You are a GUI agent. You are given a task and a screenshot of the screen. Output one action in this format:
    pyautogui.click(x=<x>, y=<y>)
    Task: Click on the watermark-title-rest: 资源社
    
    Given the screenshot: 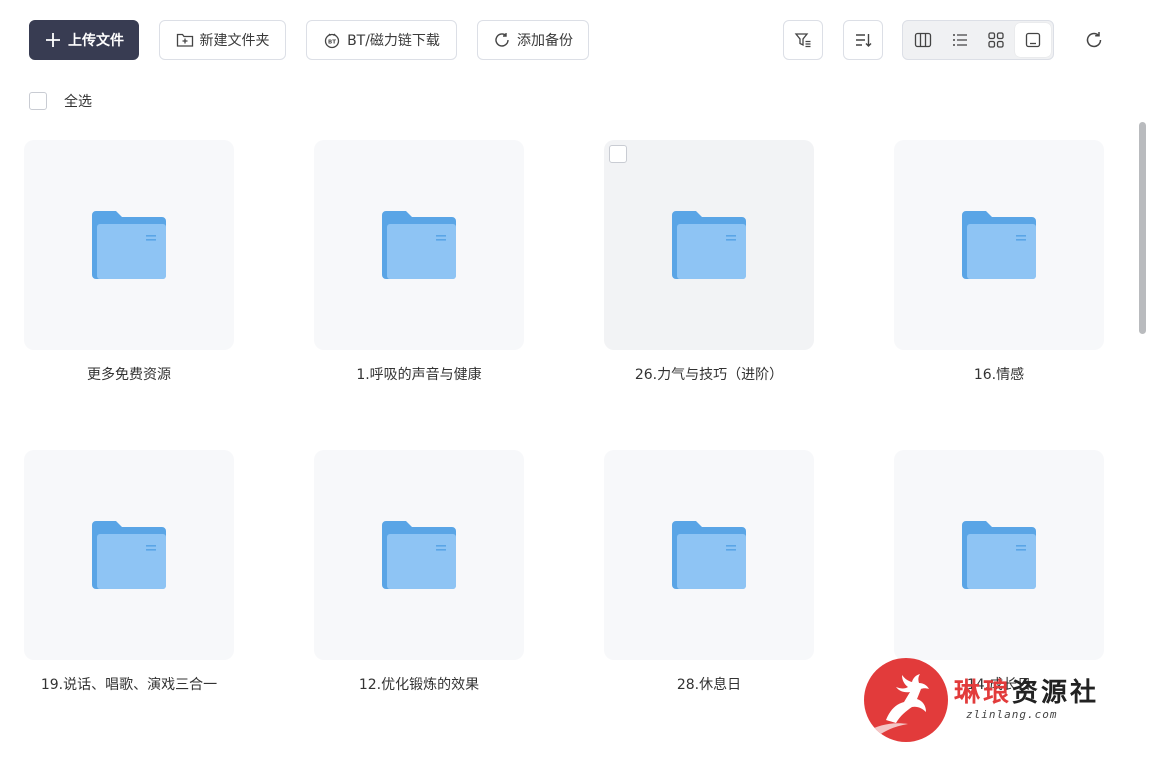 What is the action you would take?
    pyautogui.click(x=1056, y=693)
    